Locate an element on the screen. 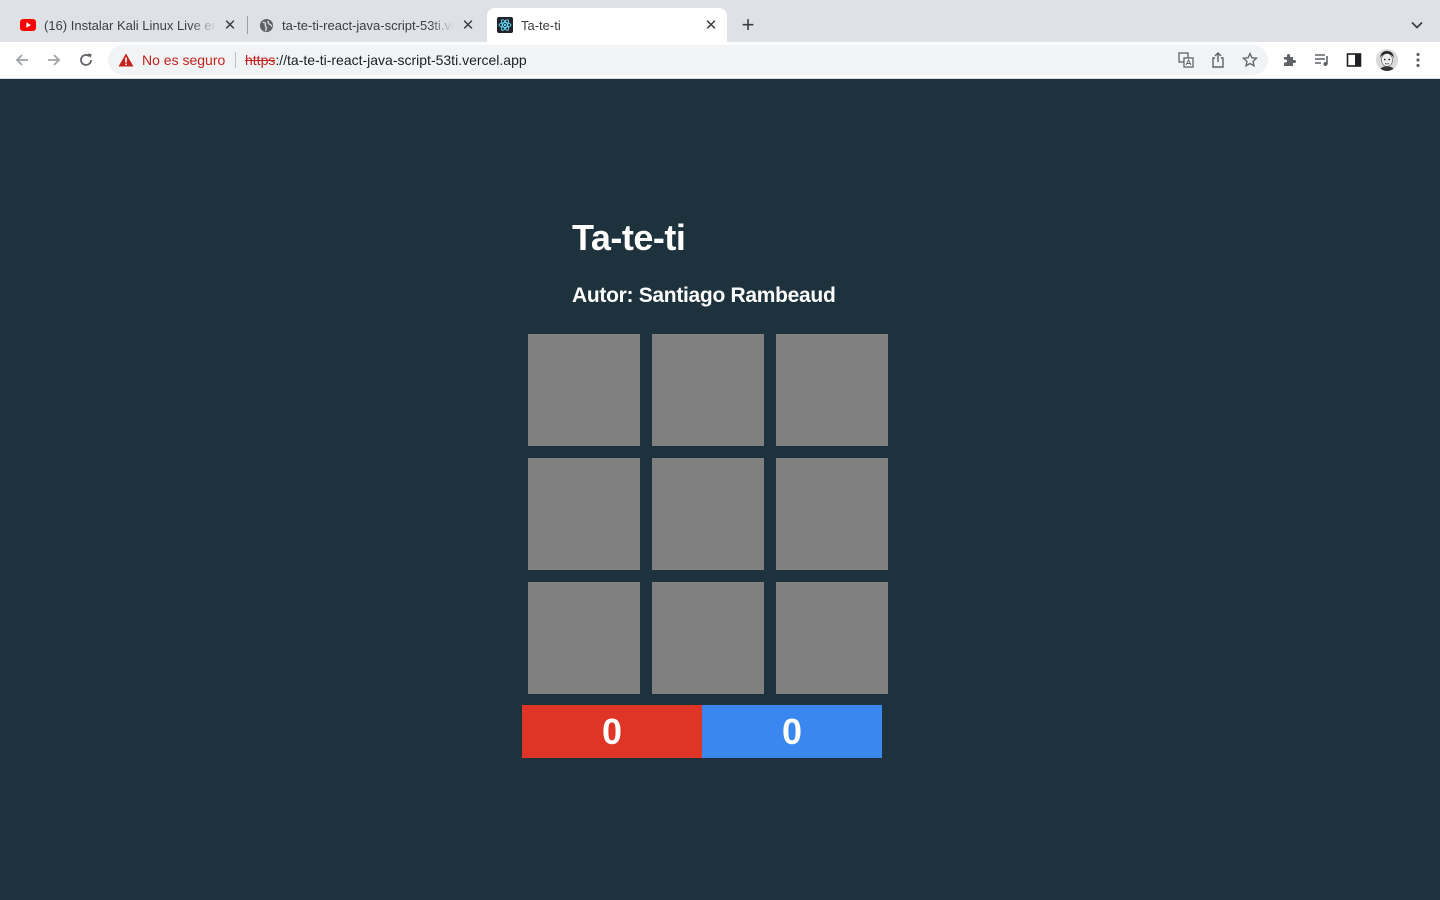  youtube-icon is located at coordinates (28, 25).